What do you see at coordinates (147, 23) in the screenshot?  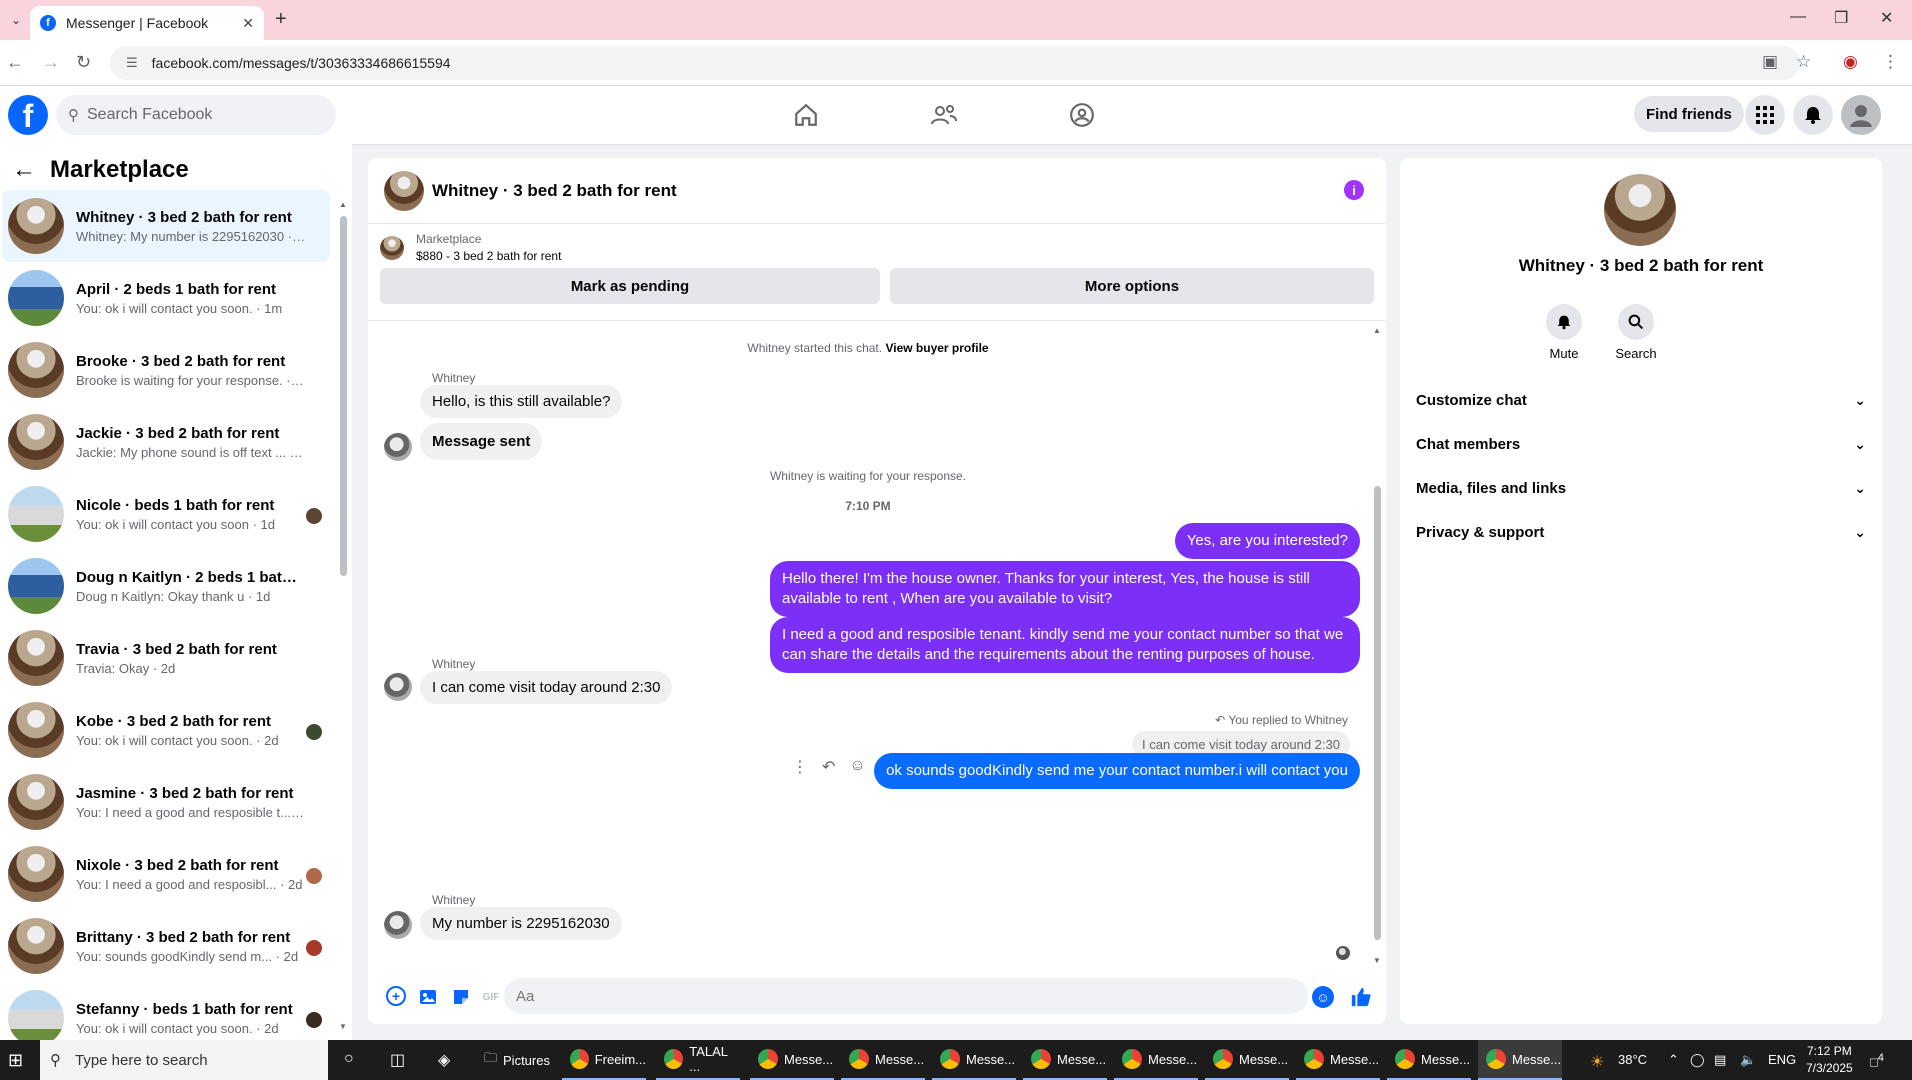 I see `browser-tab: f Messenger | Facebook ✕` at bounding box center [147, 23].